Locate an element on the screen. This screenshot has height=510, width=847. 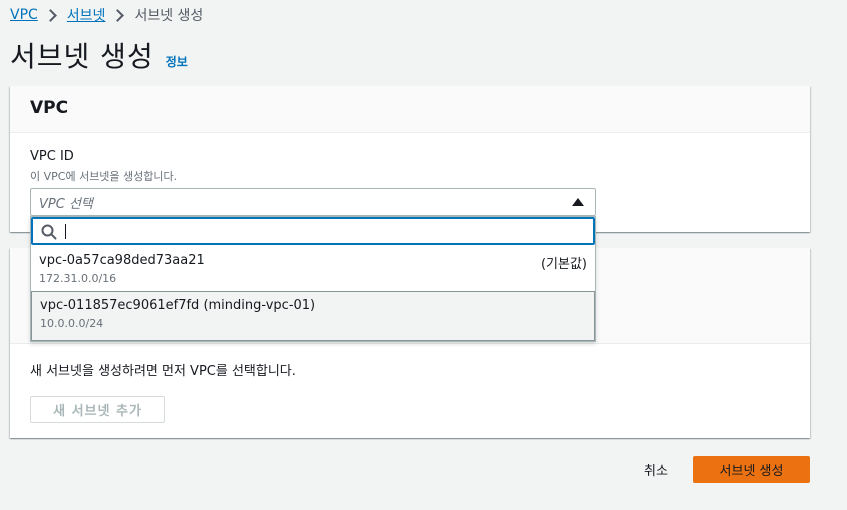
breadcrumb-vpc-link: VPC is located at coordinates (24, 15).